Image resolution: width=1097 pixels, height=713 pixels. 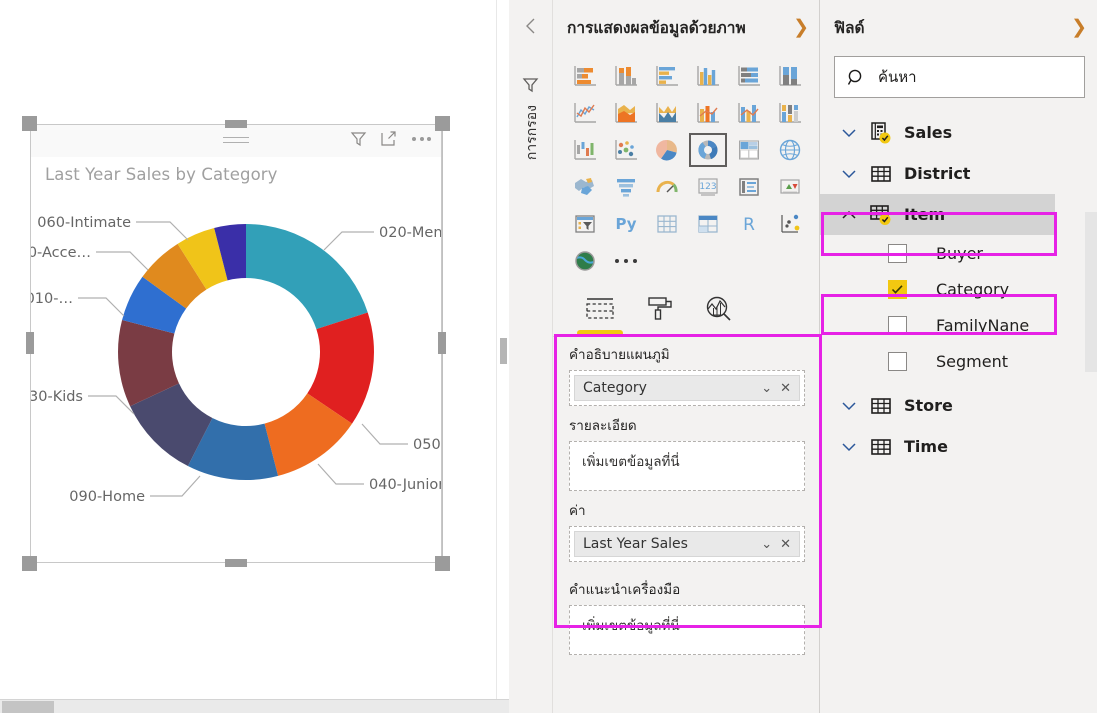 What do you see at coordinates (585, 187) in the screenshot?
I see `filled-map-icon` at bounding box center [585, 187].